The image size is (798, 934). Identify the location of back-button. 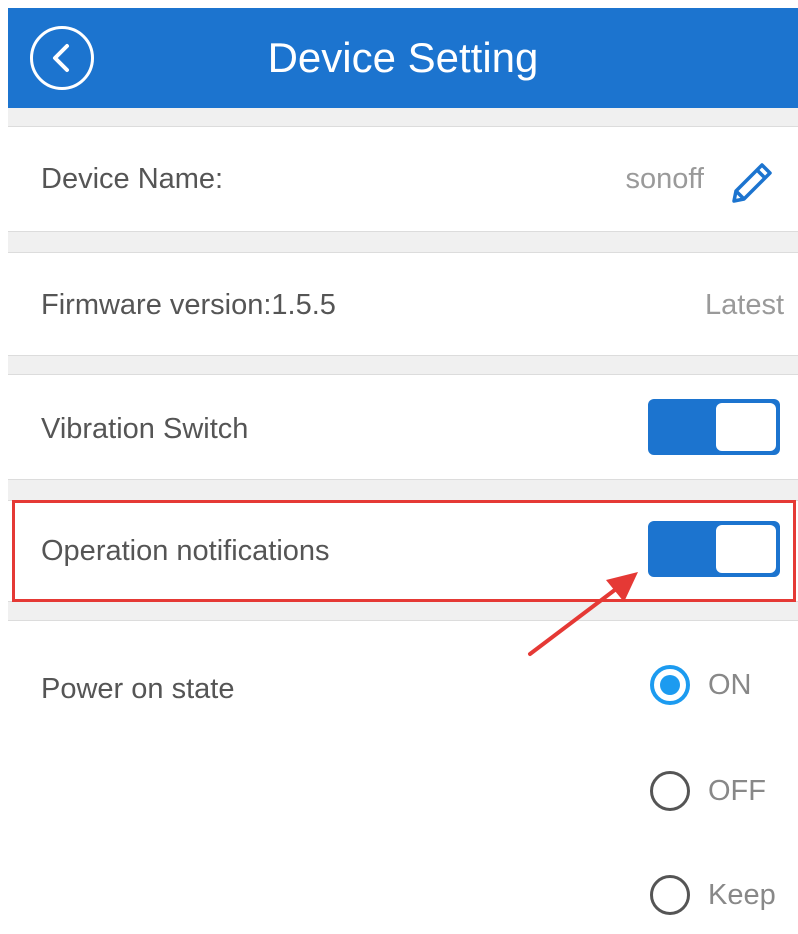
(62, 58).